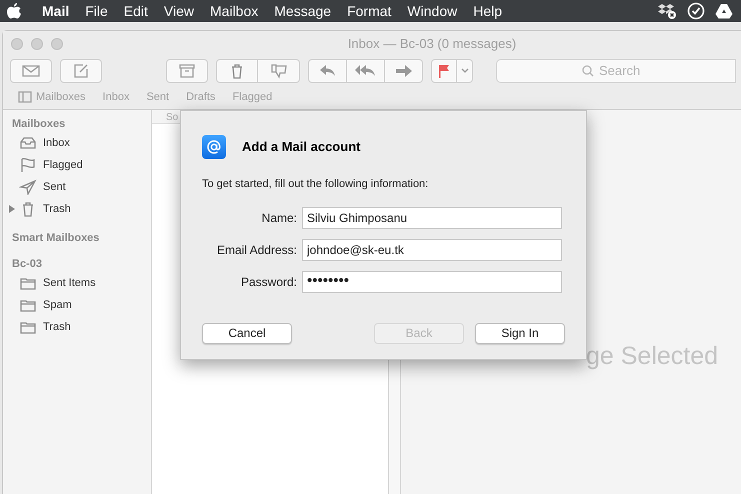  I want to click on checkmark-circle-icon, so click(696, 11).